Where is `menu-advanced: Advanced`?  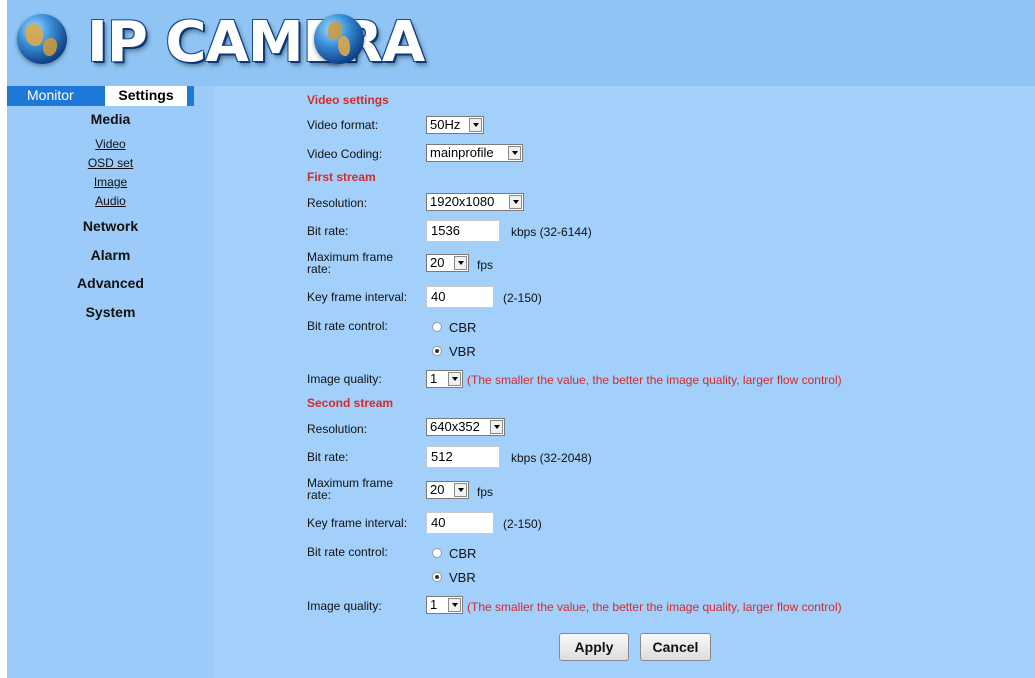
menu-advanced: Advanced is located at coordinates (110, 283).